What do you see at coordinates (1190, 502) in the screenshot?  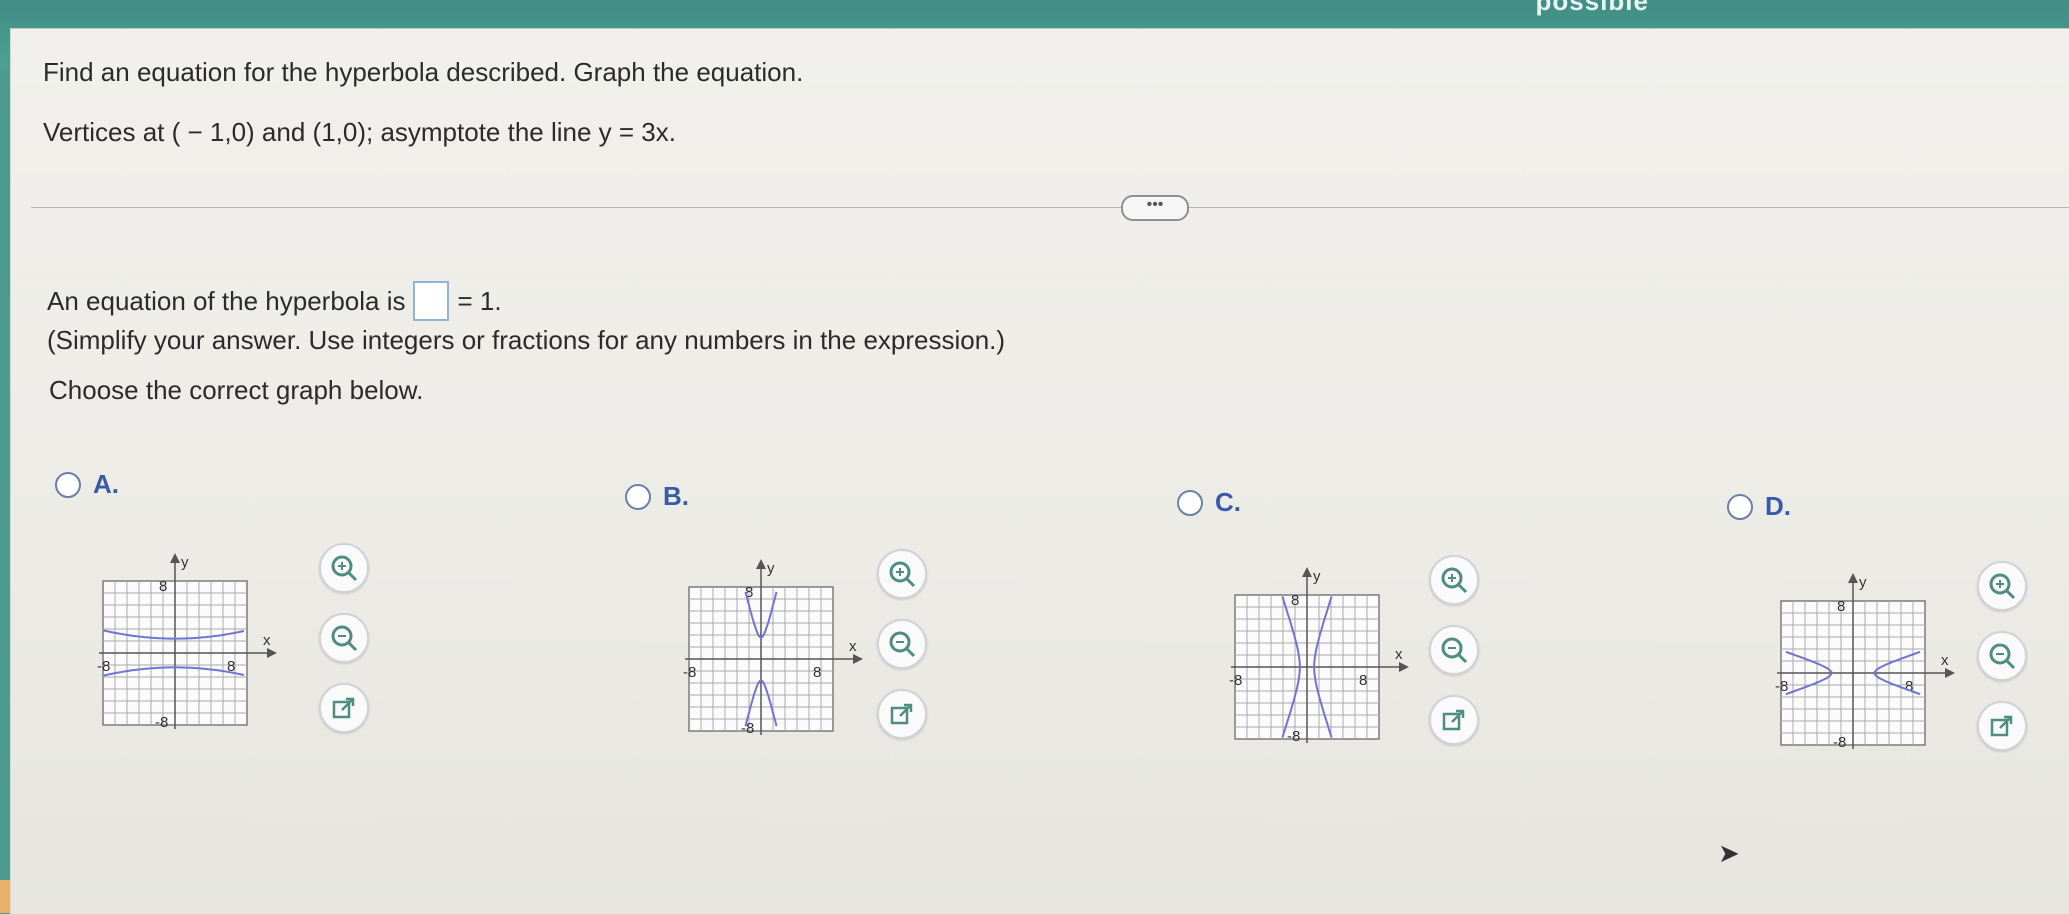 I see `option-c-radio` at bounding box center [1190, 502].